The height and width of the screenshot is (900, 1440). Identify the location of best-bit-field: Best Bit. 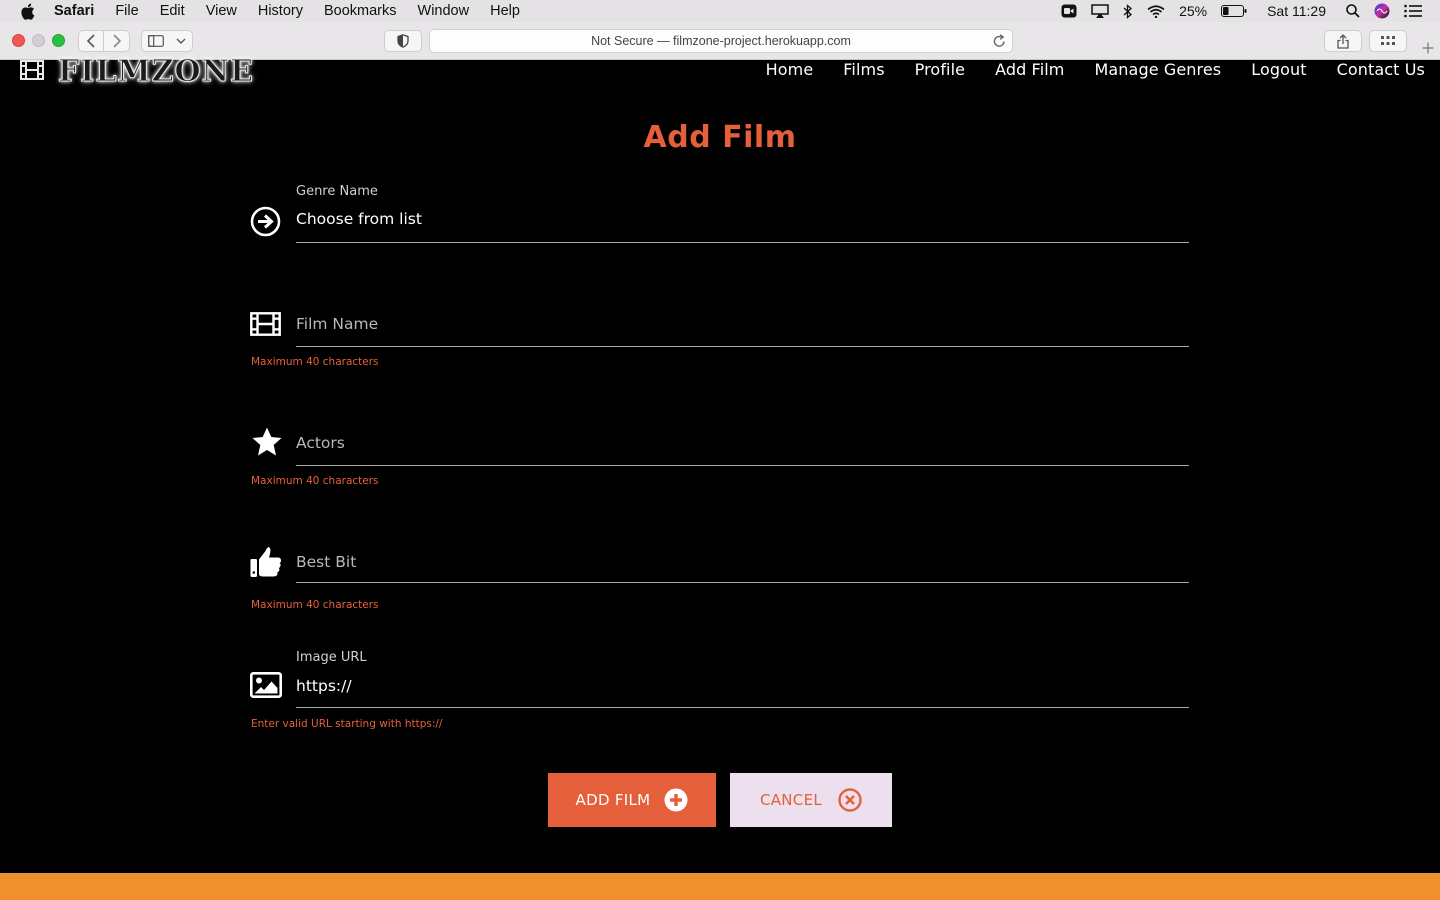
(720, 564).